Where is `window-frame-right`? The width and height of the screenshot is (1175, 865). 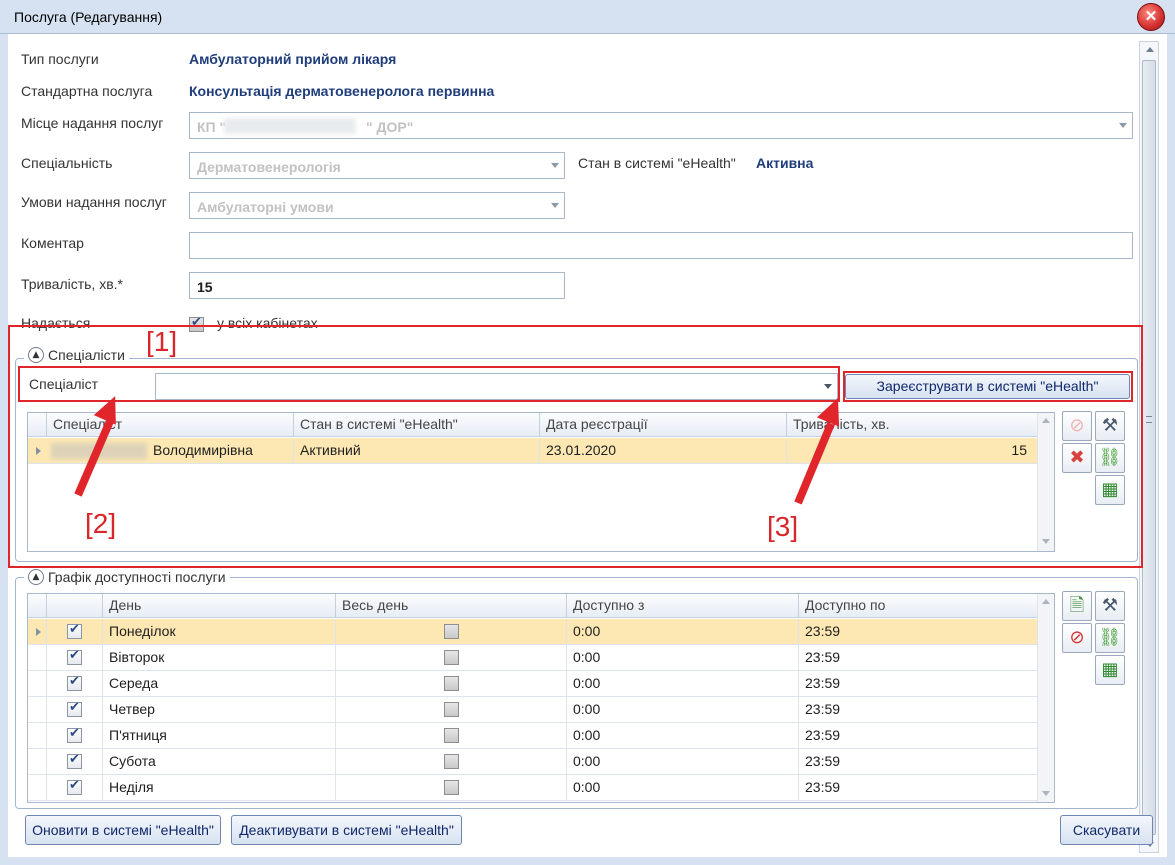 window-frame-right is located at coordinates (1171, 449).